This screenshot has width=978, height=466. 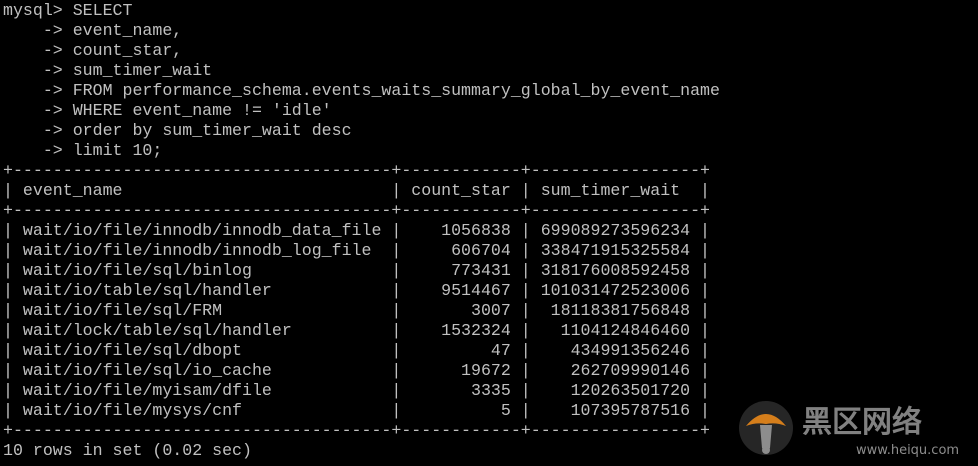 I want to click on watermark-title: 黑区网络, so click(x=862, y=422).